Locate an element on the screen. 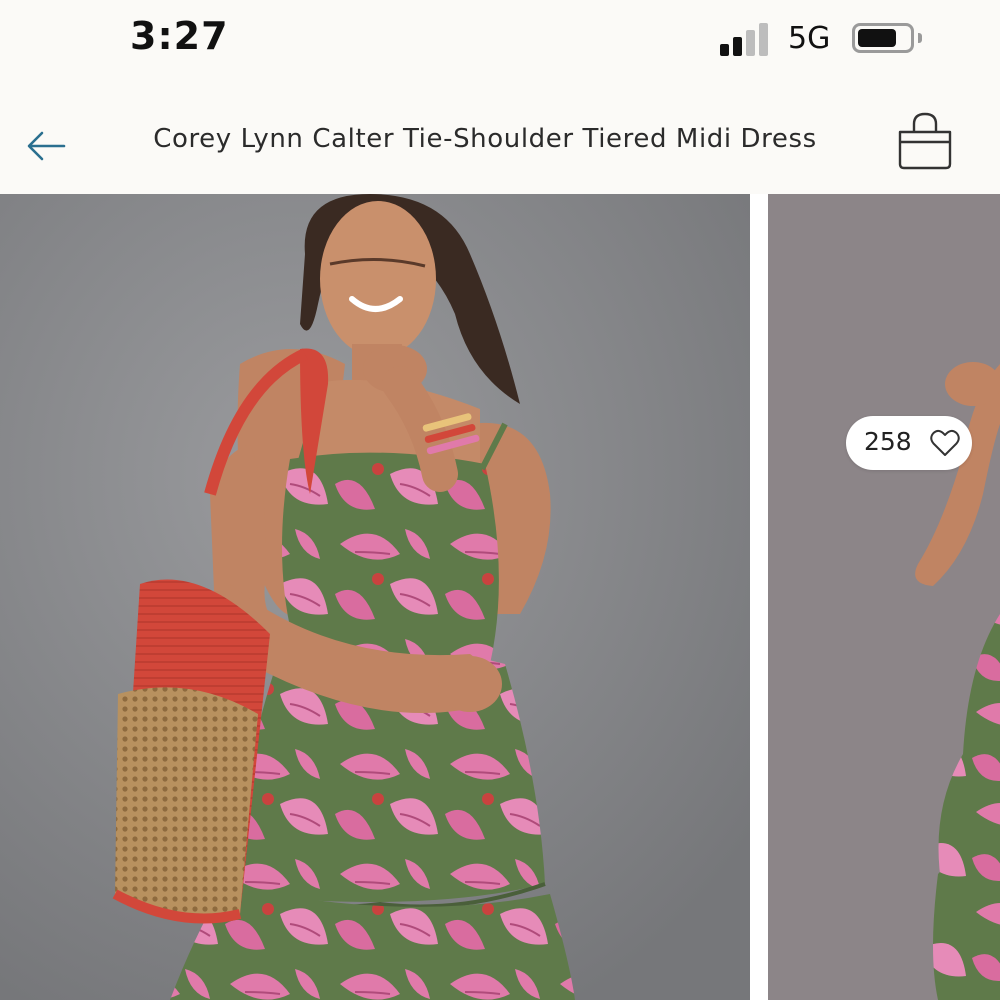 The width and height of the screenshot is (1000, 1000). battery-cap is located at coordinates (920, 38).